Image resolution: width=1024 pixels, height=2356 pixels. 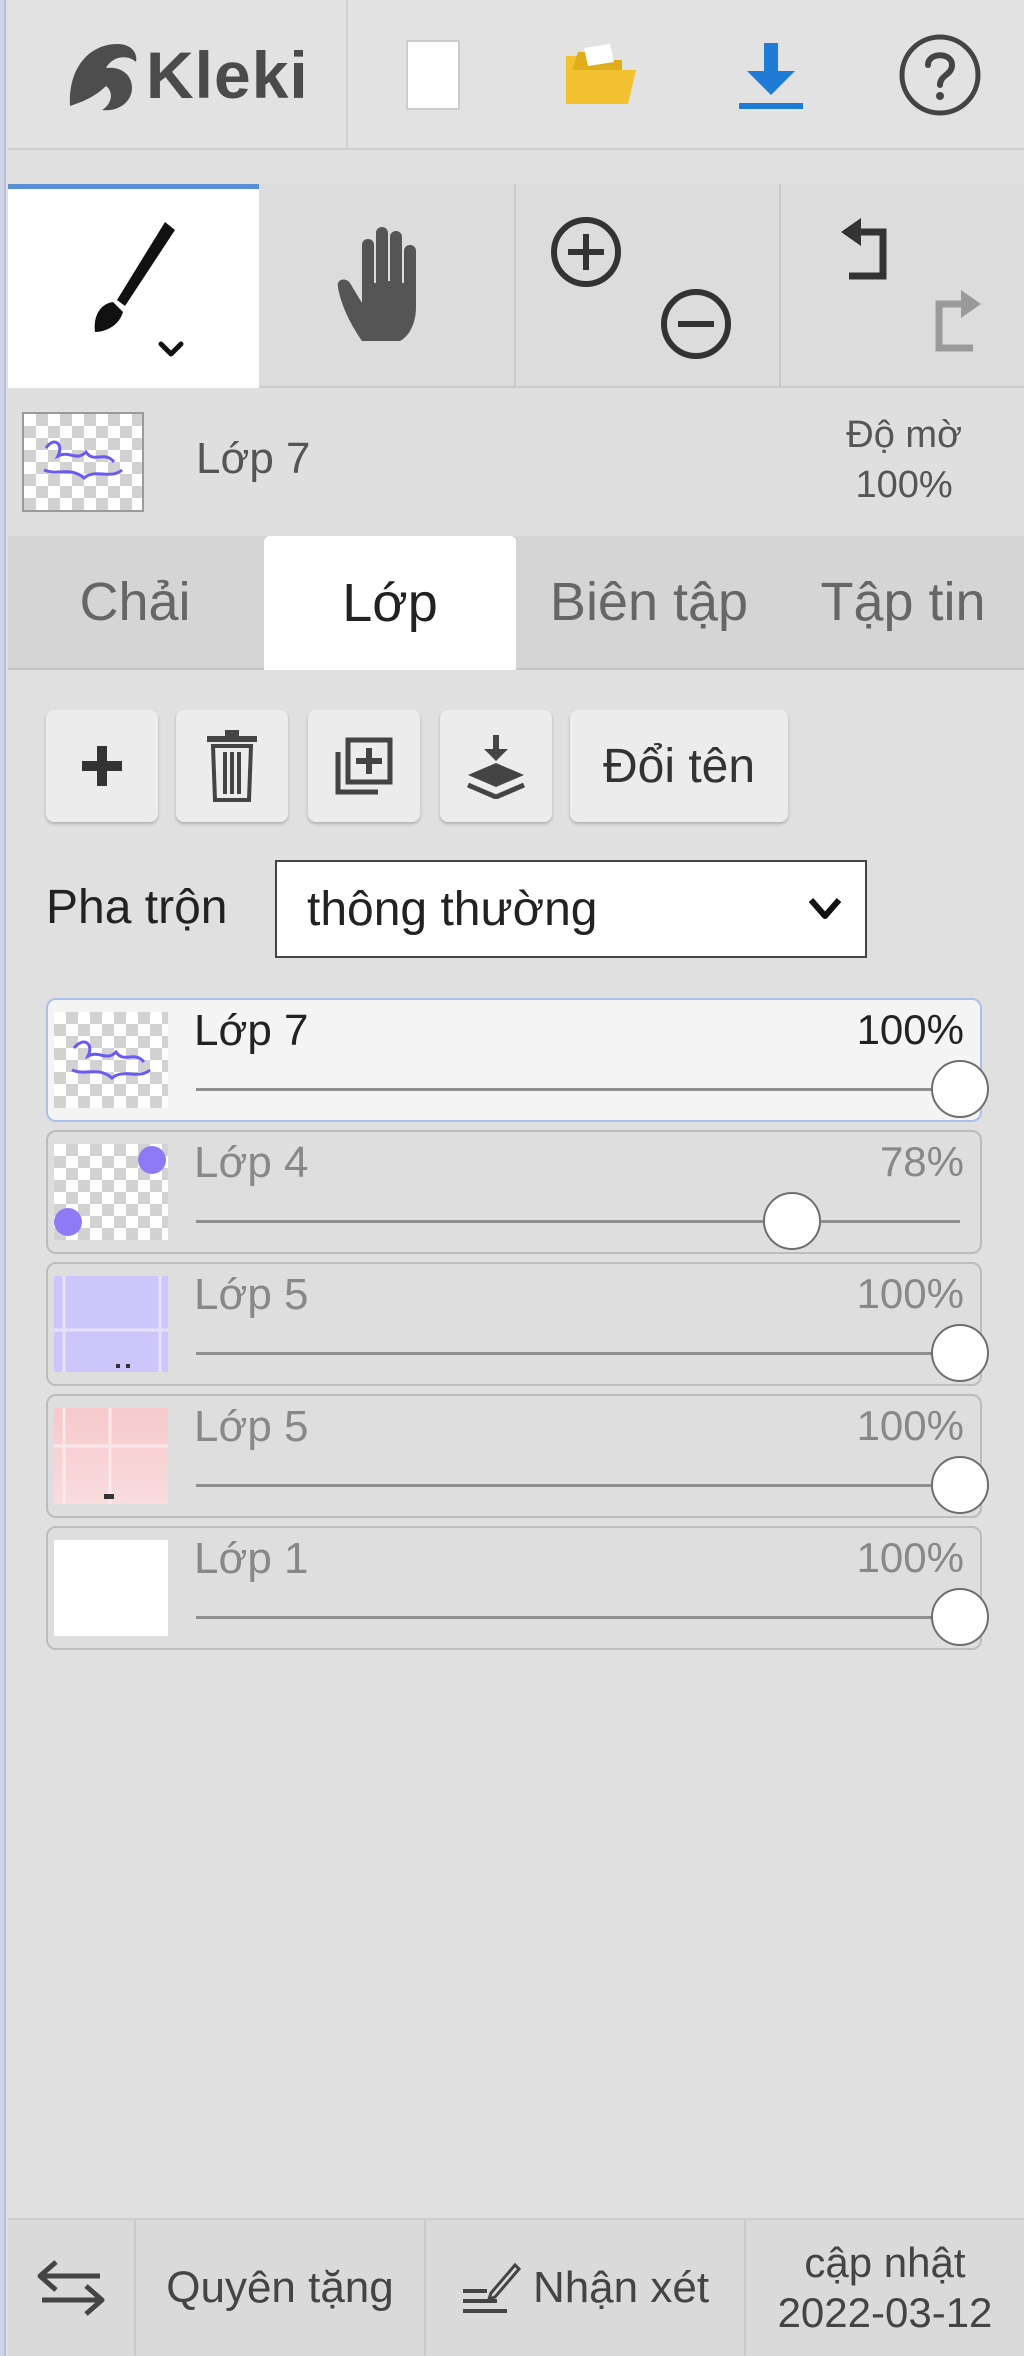 I want to click on duplicate-layer-button, so click(x=364, y=766).